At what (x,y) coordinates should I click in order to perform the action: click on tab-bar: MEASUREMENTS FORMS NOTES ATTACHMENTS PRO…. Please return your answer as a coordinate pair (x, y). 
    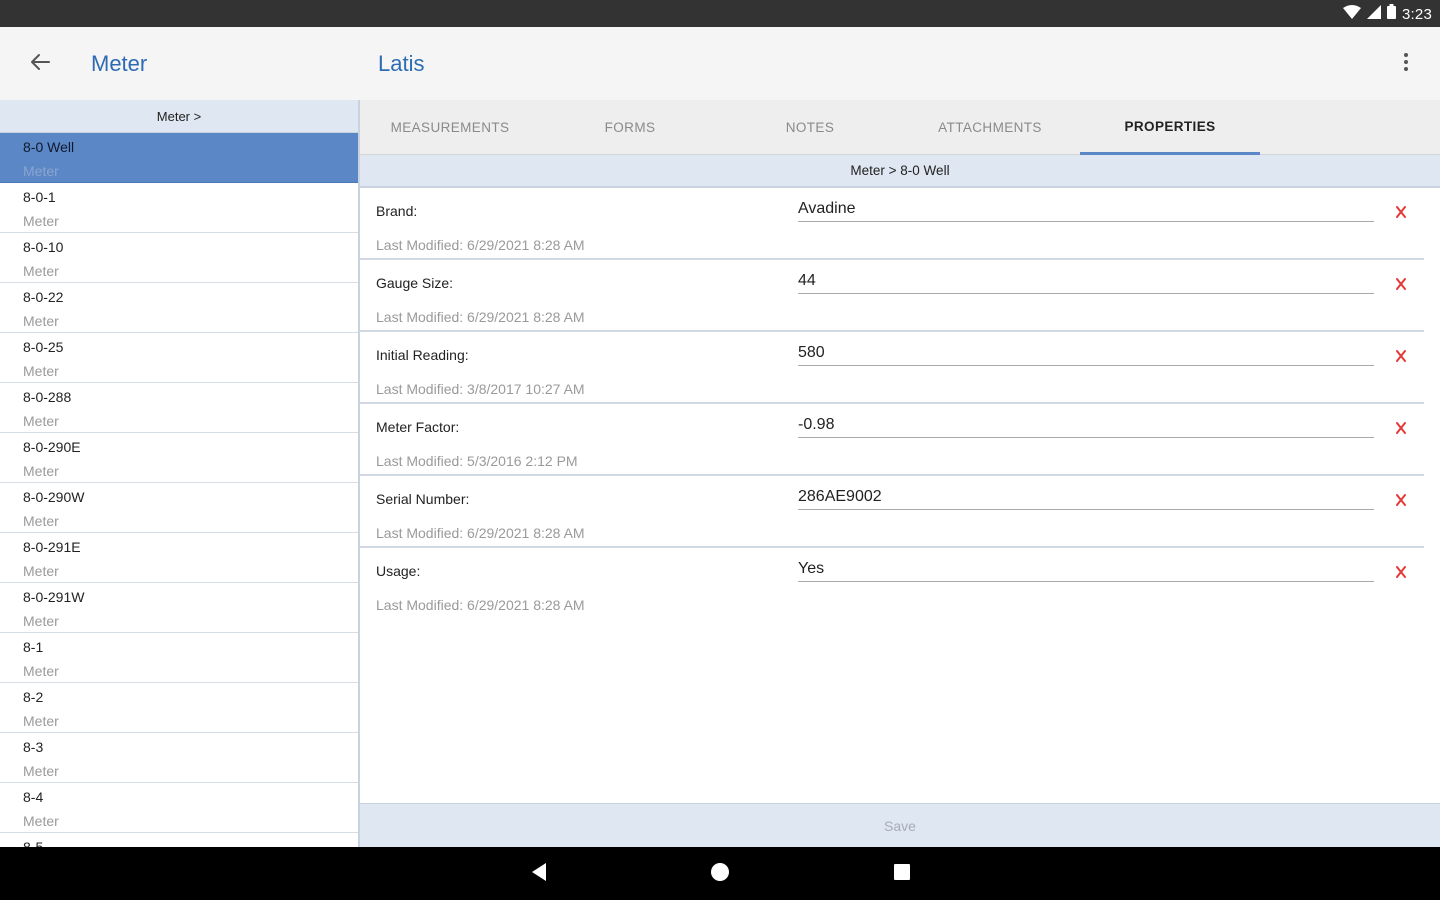
    Looking at the image, I should click on (900, 127).